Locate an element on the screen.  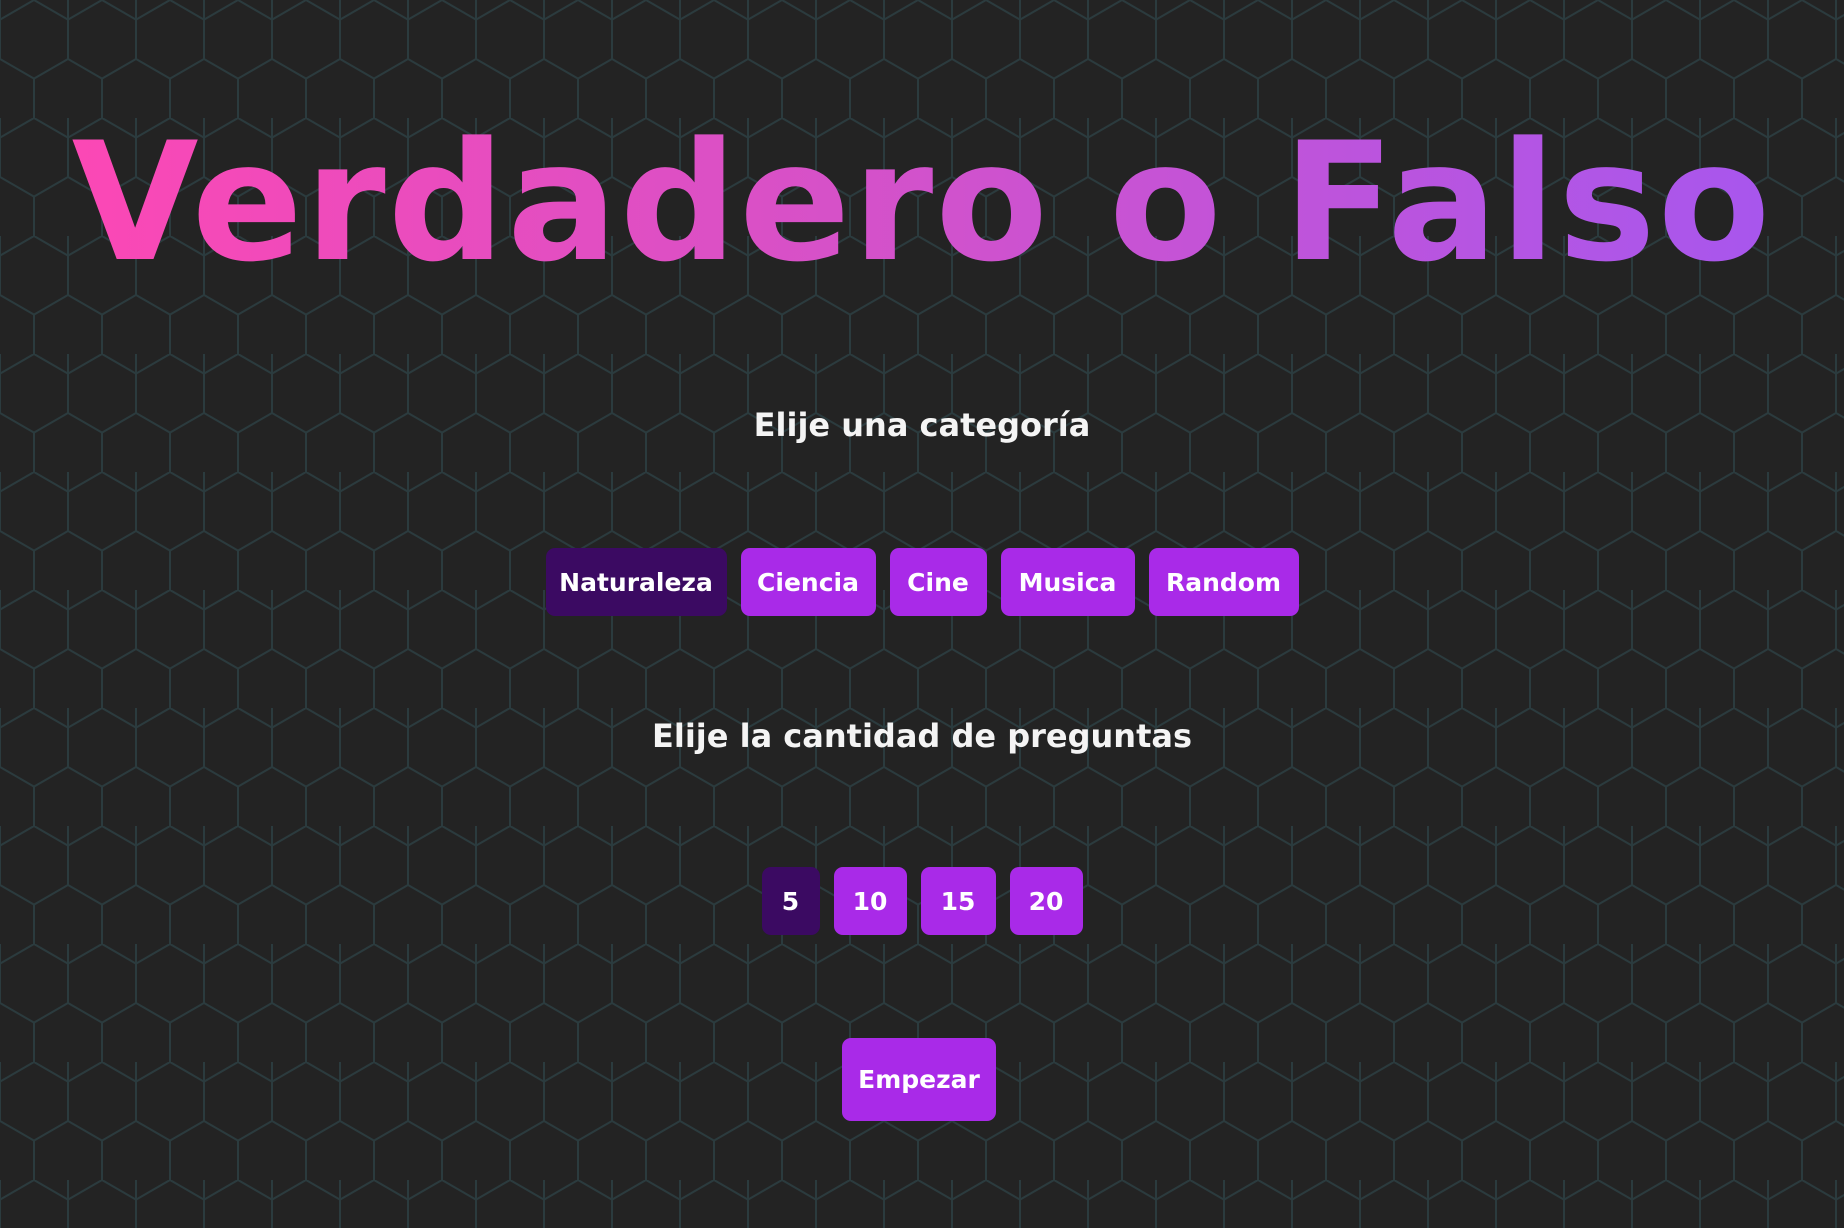
category-button-random: Random is located at coordinates (1223, 582).